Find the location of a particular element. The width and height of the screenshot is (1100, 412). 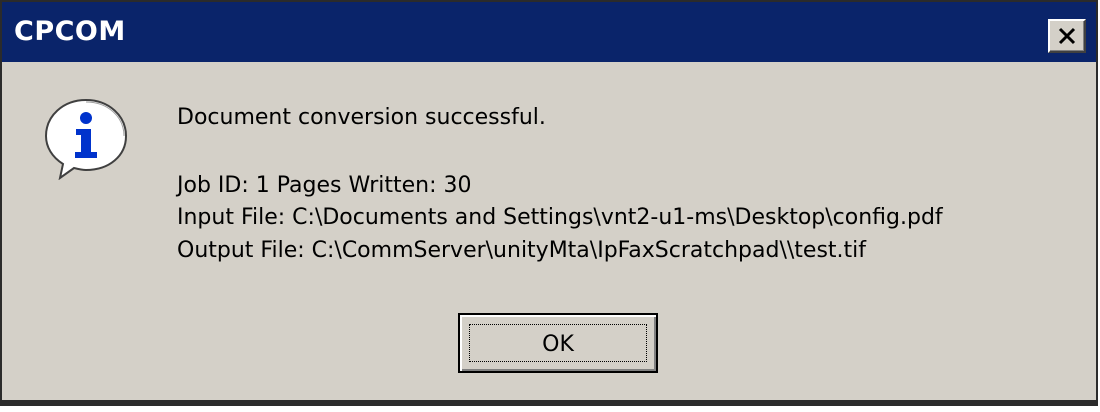

close-button is located at coordinates (1067, 36).